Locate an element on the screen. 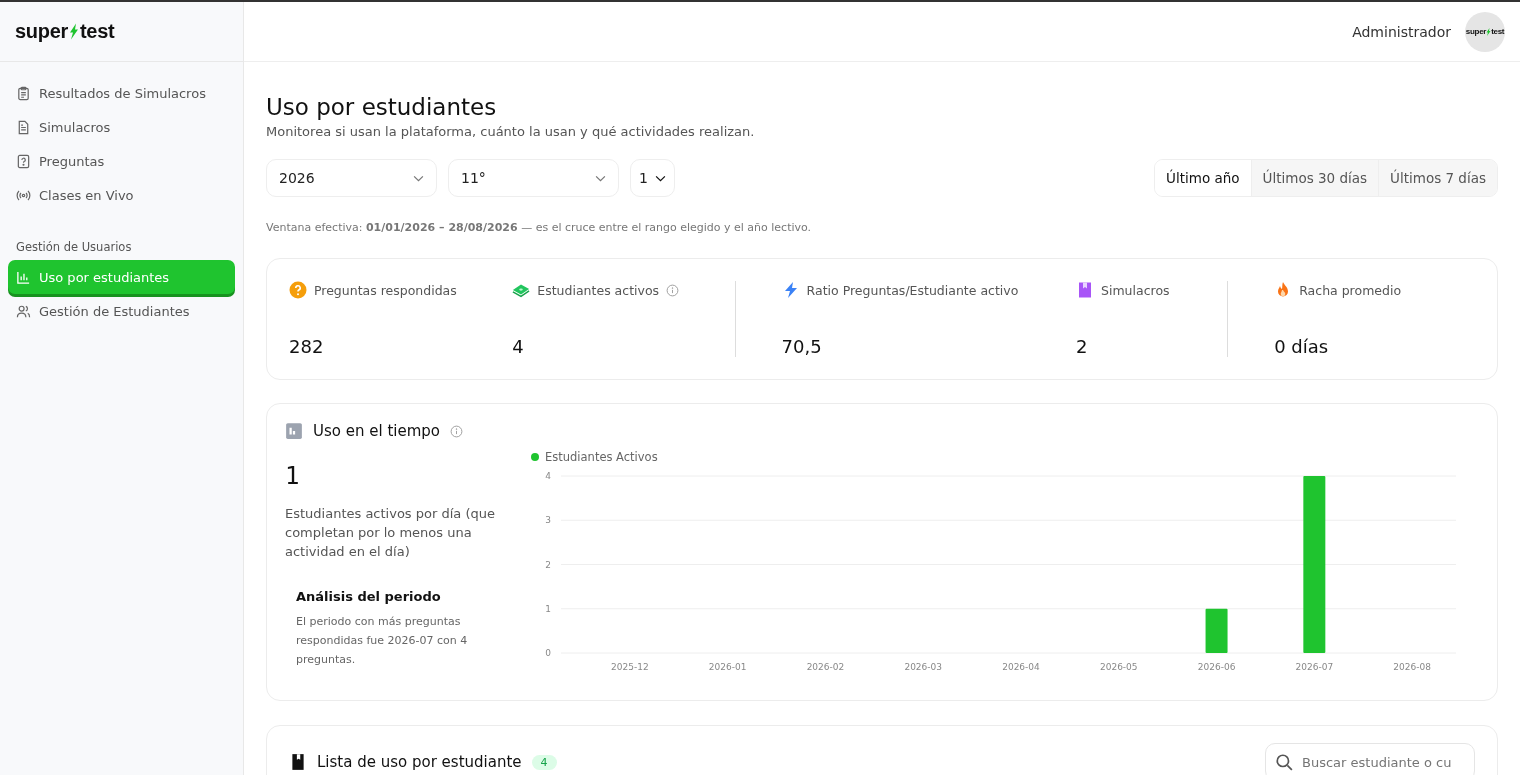 This screenshot has width=1520, height=775. sidebar-item: Clases en Vivo is located at coordinates (121, 195).